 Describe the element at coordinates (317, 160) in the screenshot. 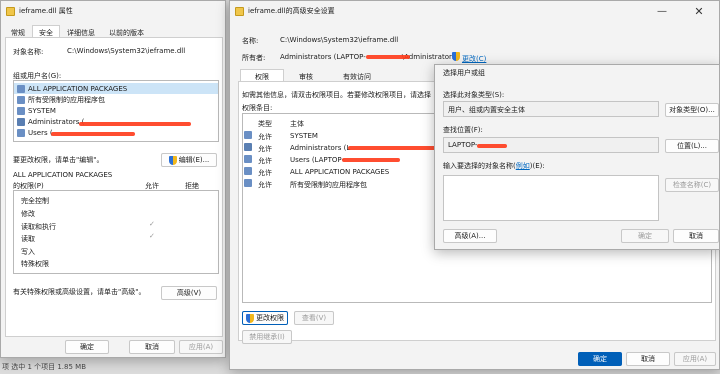

I see `entry-principal: Users (LAPTOP-` at that location.